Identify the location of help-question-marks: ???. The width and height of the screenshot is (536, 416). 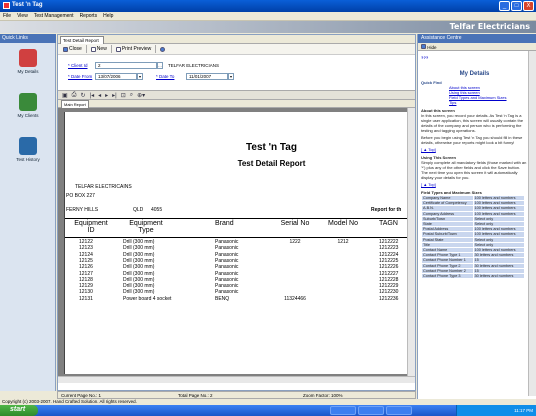
(425, 57).